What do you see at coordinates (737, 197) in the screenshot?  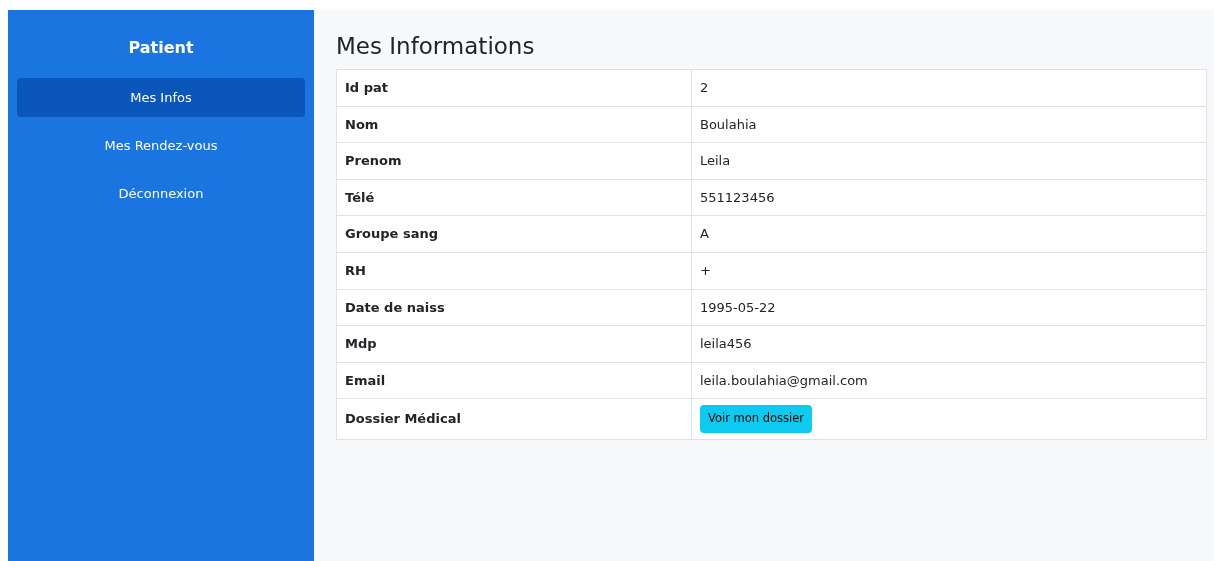 I see `field-value: 551123456` at bounding box center [737, 197].